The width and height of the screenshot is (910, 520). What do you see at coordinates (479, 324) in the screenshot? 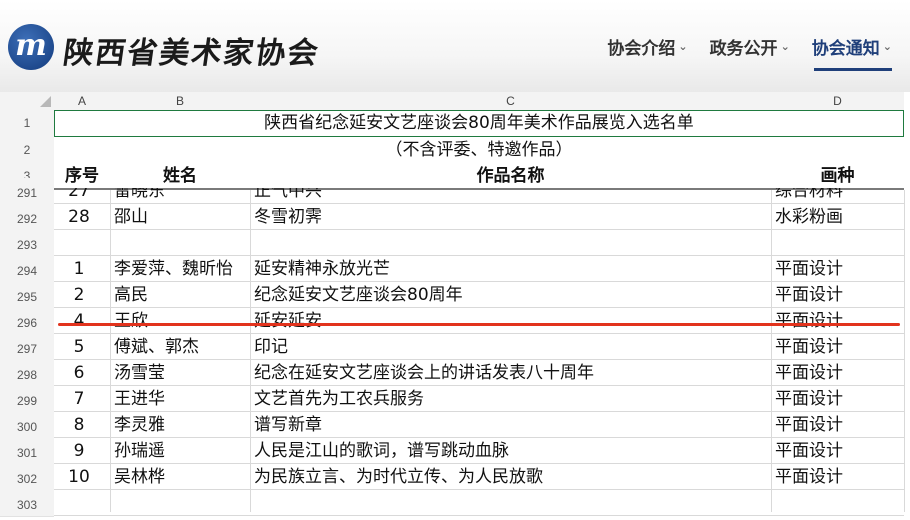
I see `highlight-underline` at bounding box center [479, 324].